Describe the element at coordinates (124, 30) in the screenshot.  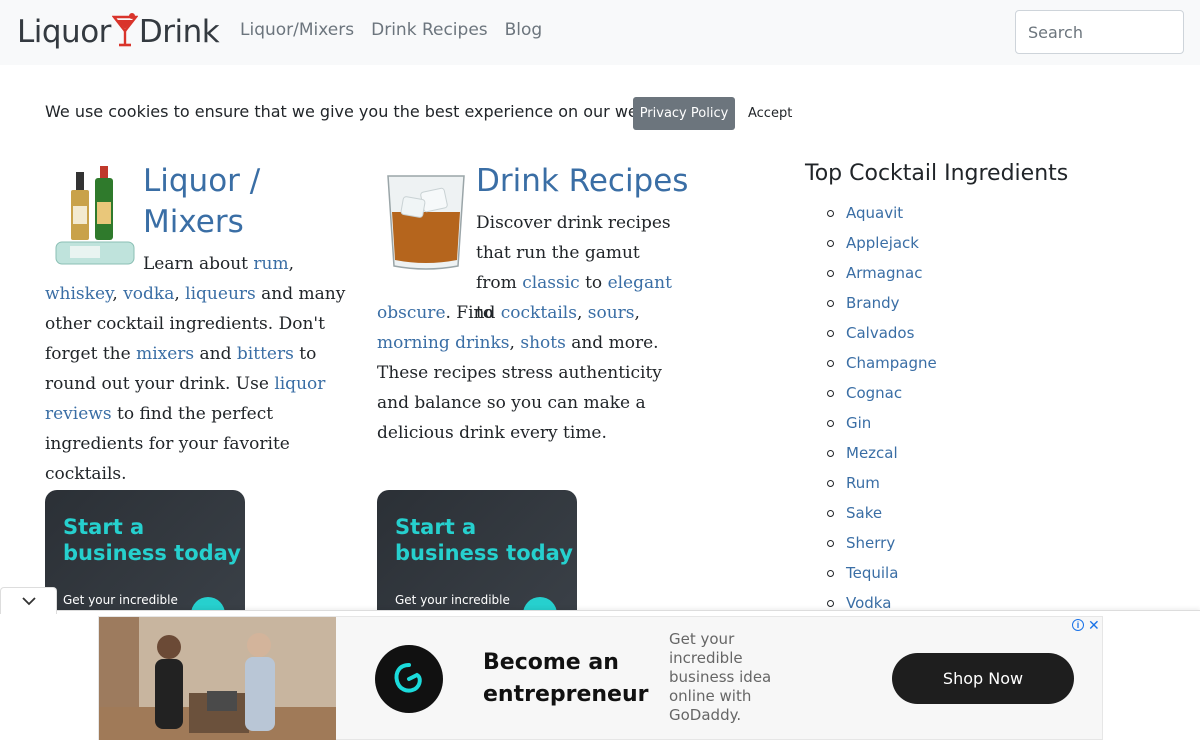
I see `martini-glass-icon` at that location.